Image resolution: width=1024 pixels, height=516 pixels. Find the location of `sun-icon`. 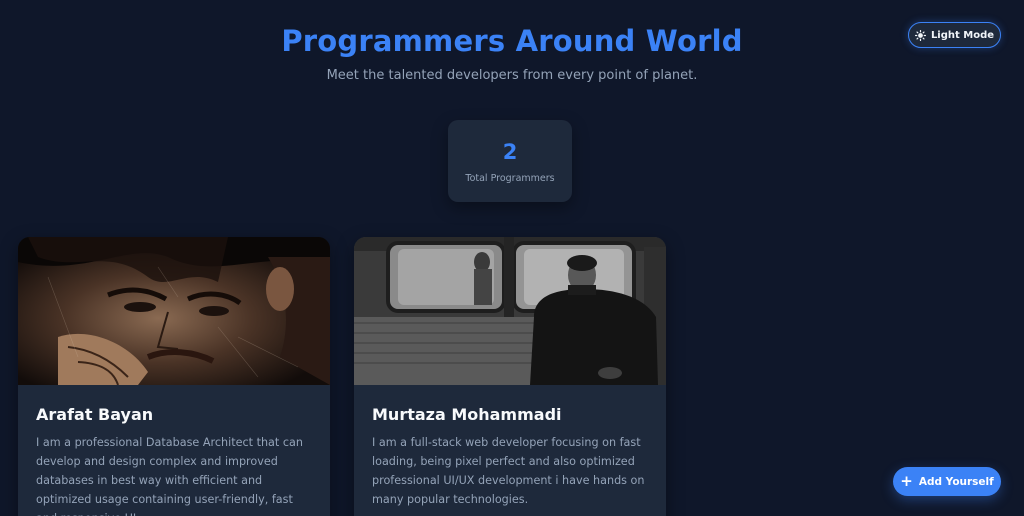

sun-icon is located at coordinates (920, 35).